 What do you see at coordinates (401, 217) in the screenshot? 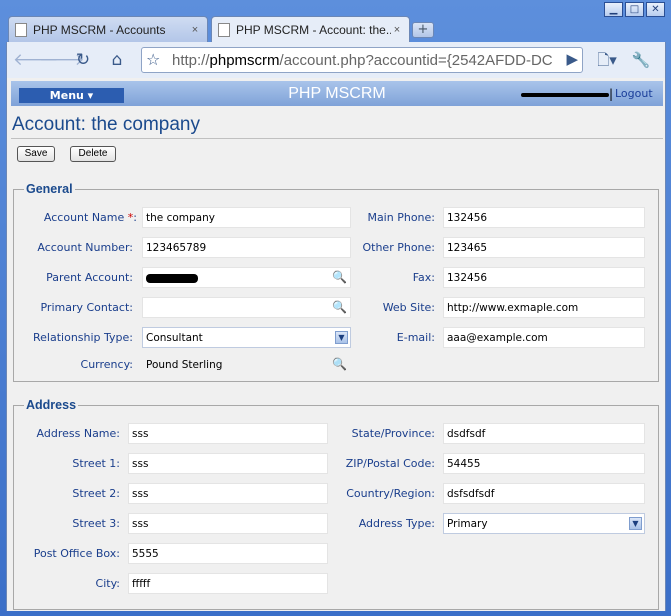
I see `main-phone-label: Main Phone:` at bounding box center [401, 217].